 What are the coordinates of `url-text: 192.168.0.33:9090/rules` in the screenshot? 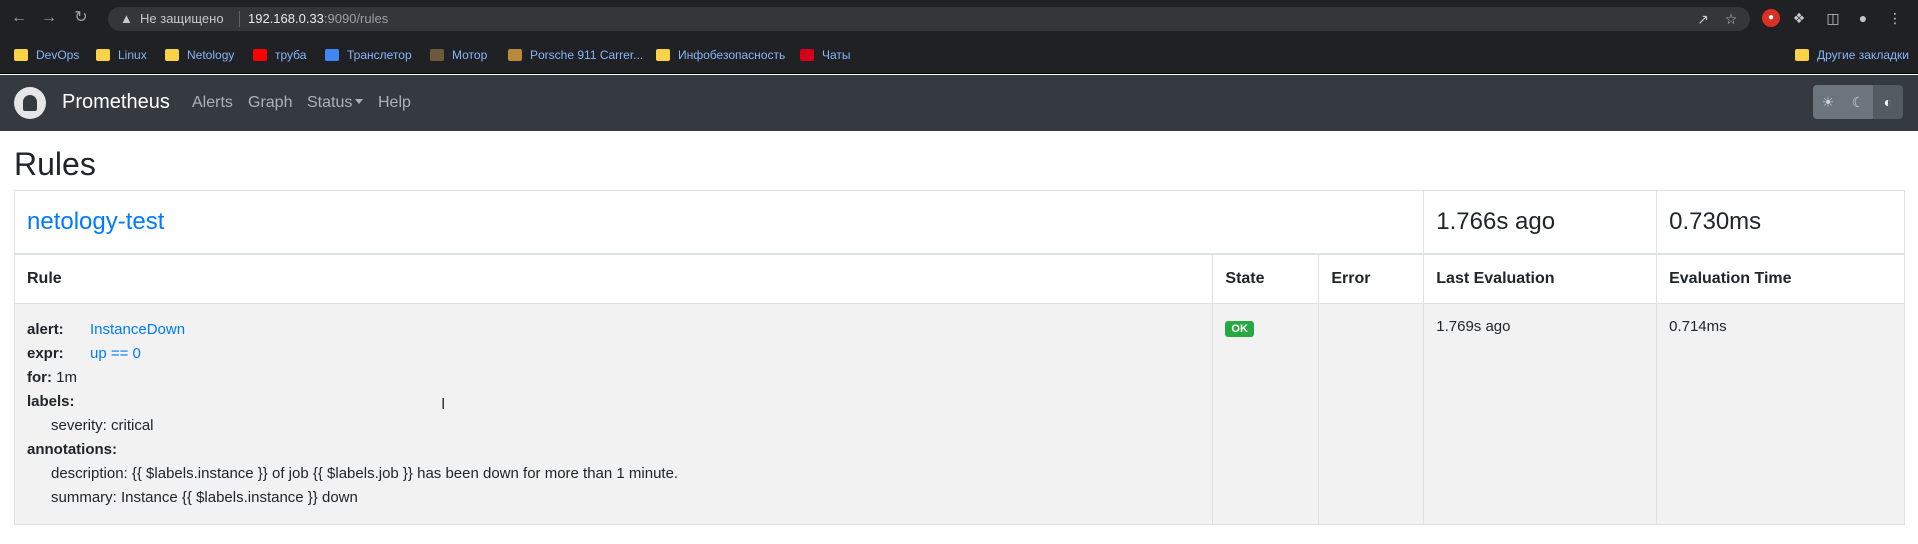 It's located at (318, 18).